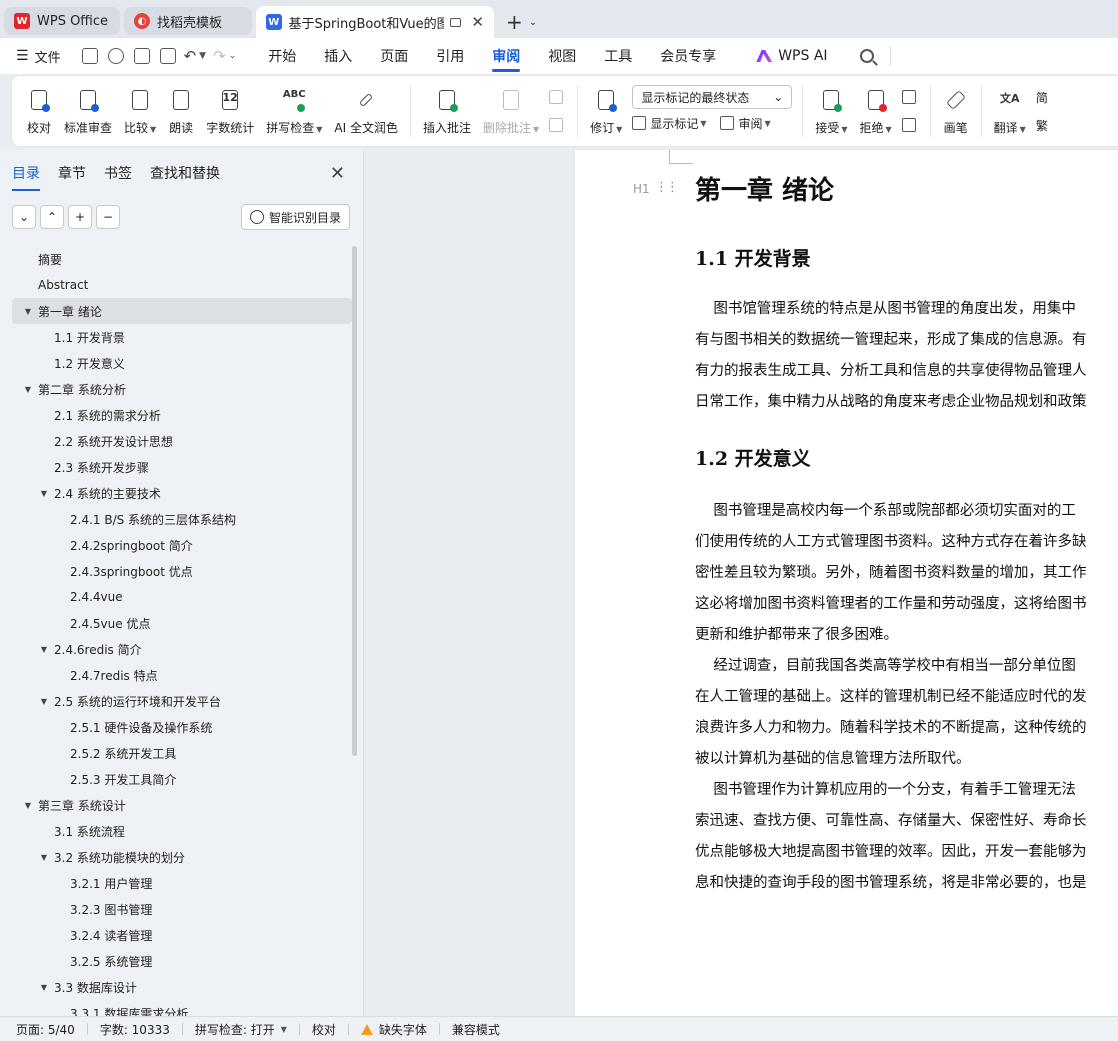  What do you see at coordinates (182, 519) in the screenshot?
I see `toc-item: 2.4.1 B/S 系统的三层体系结构` at bounding box center [182, 519].